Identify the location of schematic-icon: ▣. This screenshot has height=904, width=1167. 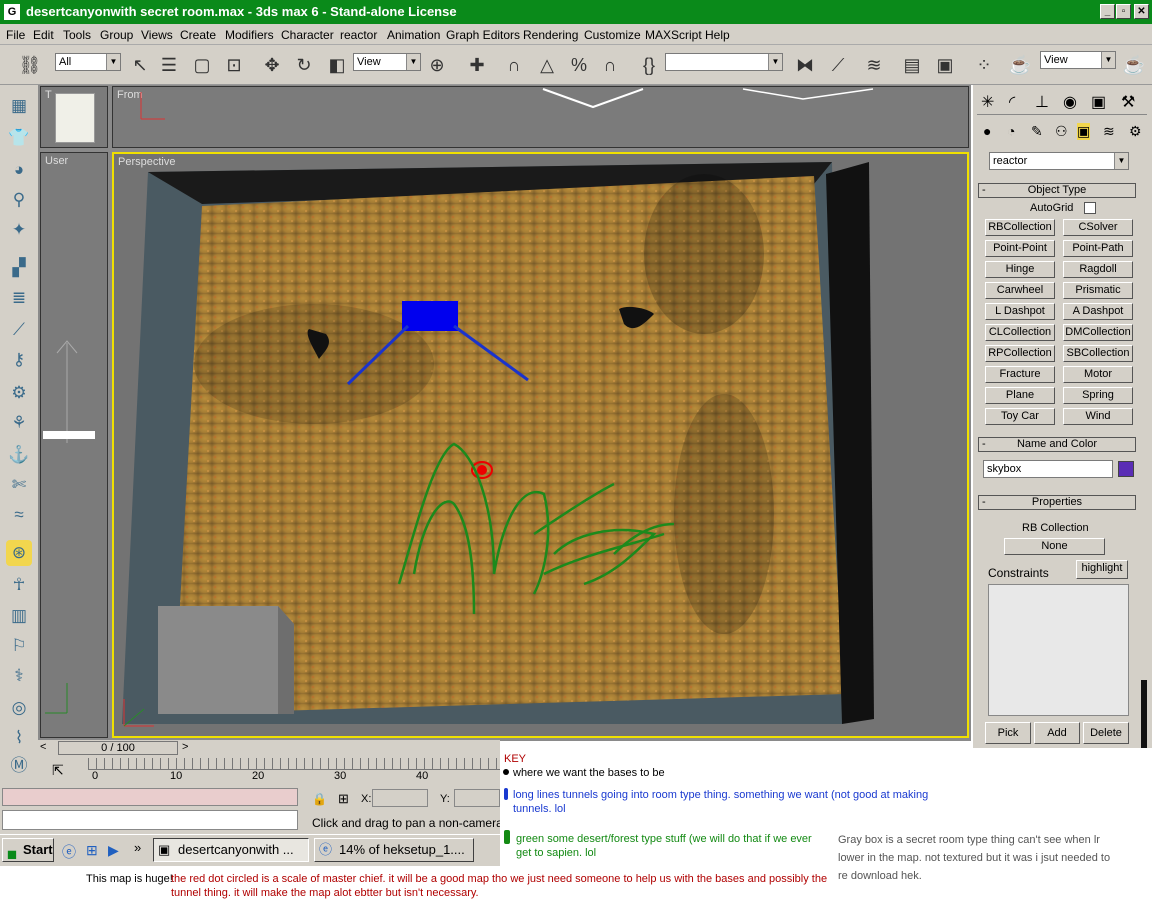
(945, 65).